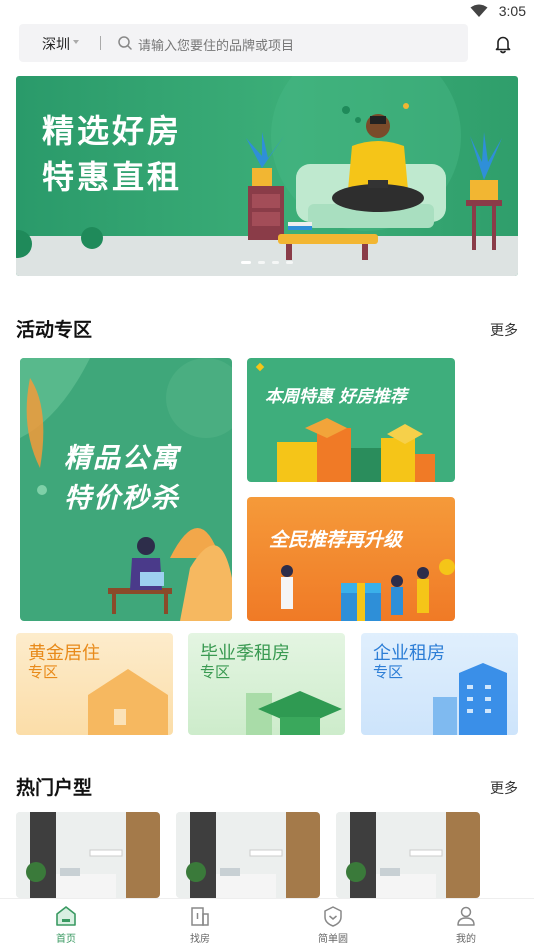 Image resolution: width=534 pixels, height=949 pixels. I want to click on banner-line-2: 特惠直租, so click(112, 177).